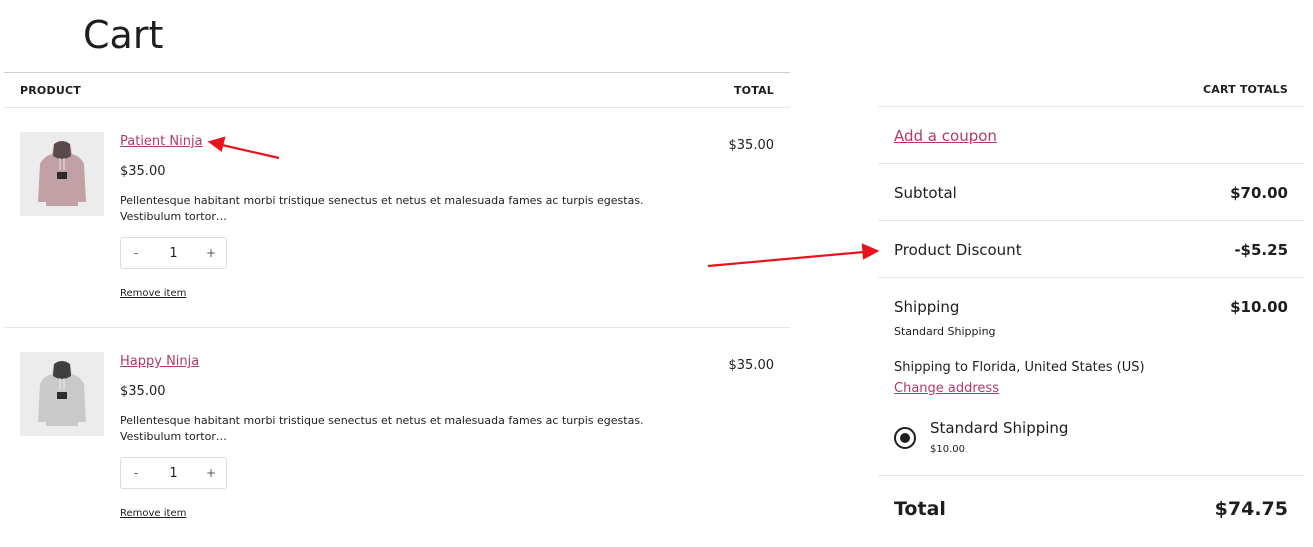 This screenshot has height=547, width=1313. What do you see at coordinates (753, 90) in the screenshot?
I see `column-header-total: TOTAL` at bounding box center [753, 90].